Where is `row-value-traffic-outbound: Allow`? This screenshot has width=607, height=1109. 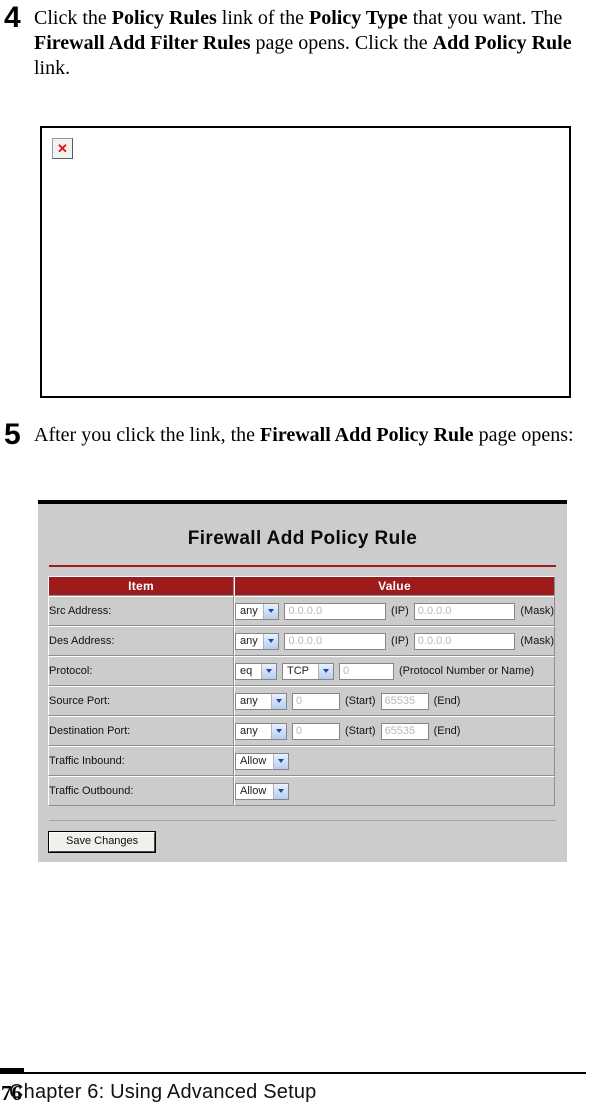 row-value-traffic-outbound: Allow is located at coordinates (394, 791).